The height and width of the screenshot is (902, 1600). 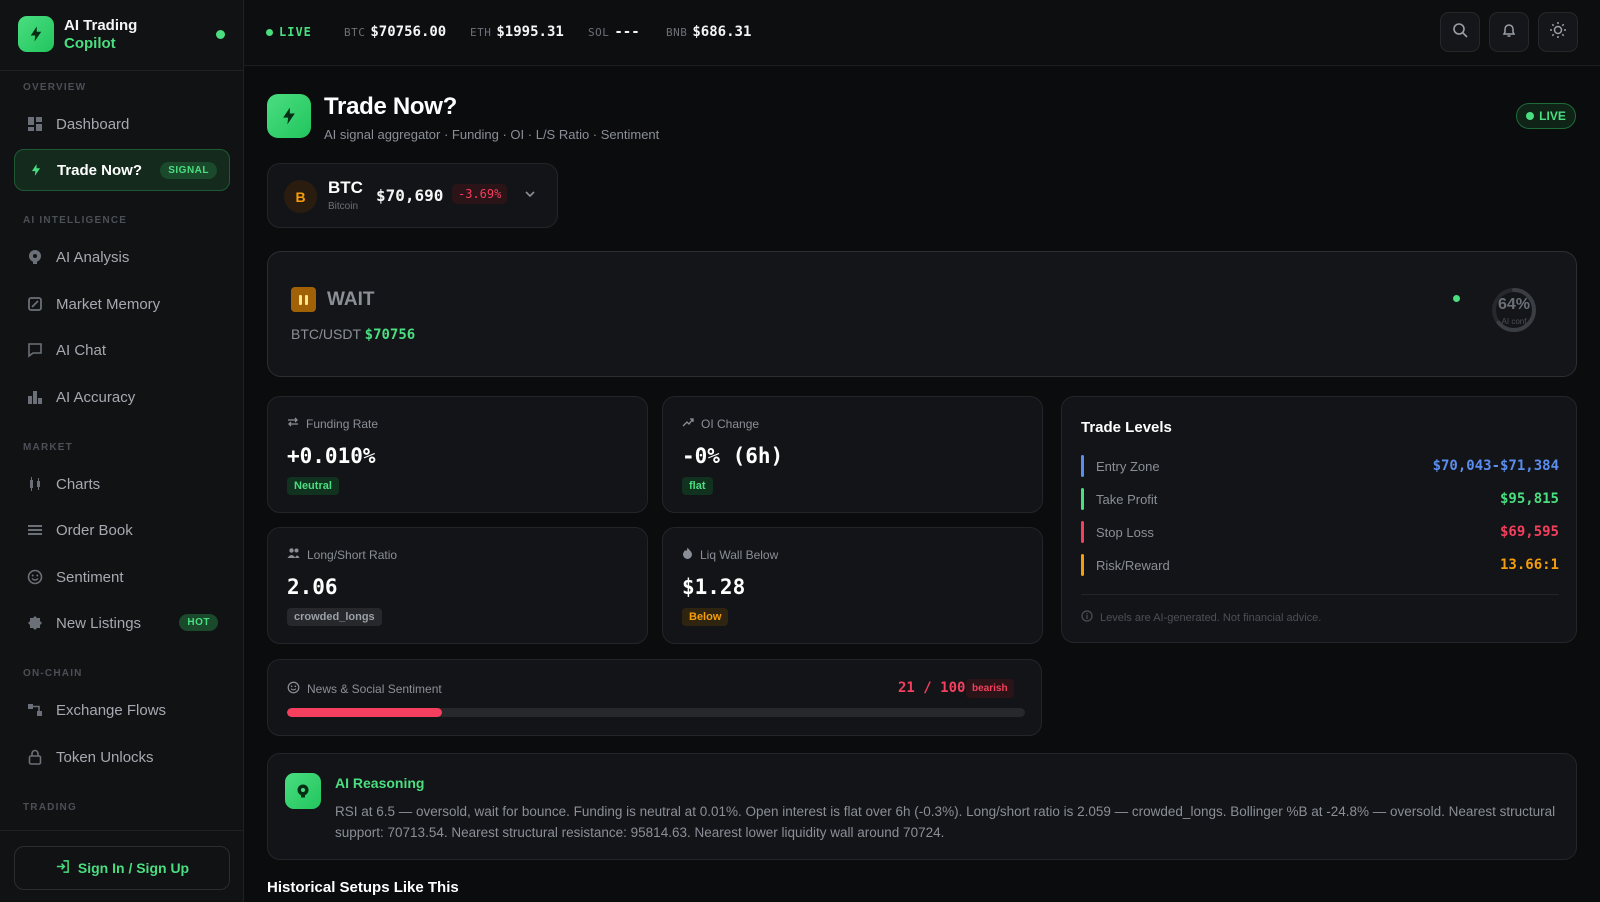 What do you see at coordinates (331, 456) in the screenshot?
I see `metric-value: +0.010%` at bounding box center [331, 456].